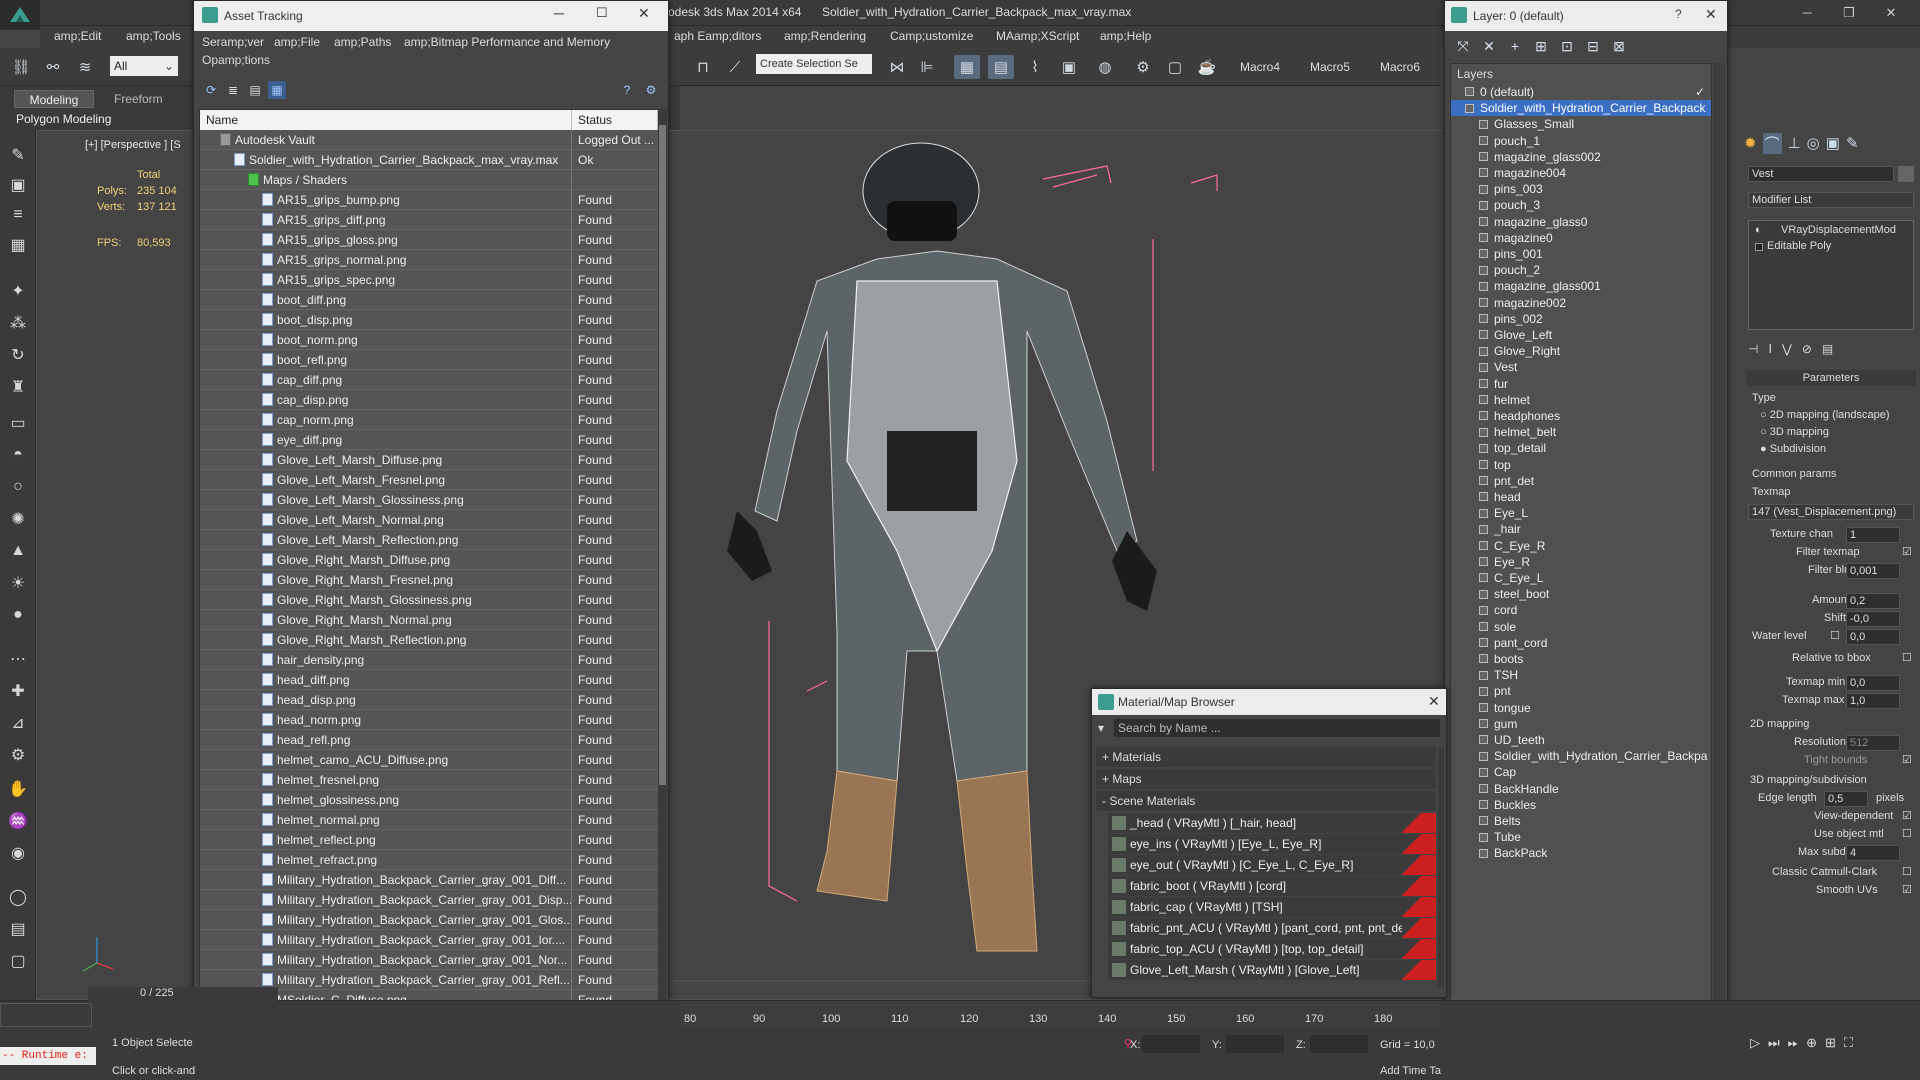 The width and height of the screenshot is (1920, 1080). What do you see at coordinates (1581, 546) in the screenshot?
I see `layer-item: C_Eye_R` at bounding box center [1581, 546].